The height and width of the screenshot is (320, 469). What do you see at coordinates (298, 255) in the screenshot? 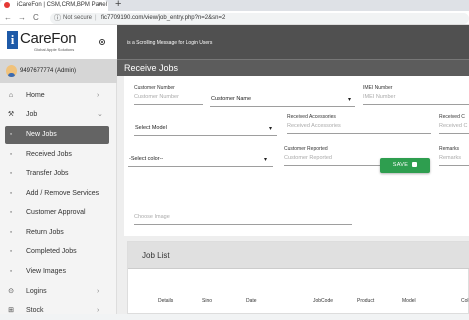
I see `job-list-header: Job List` at bounding box center [298, 255].